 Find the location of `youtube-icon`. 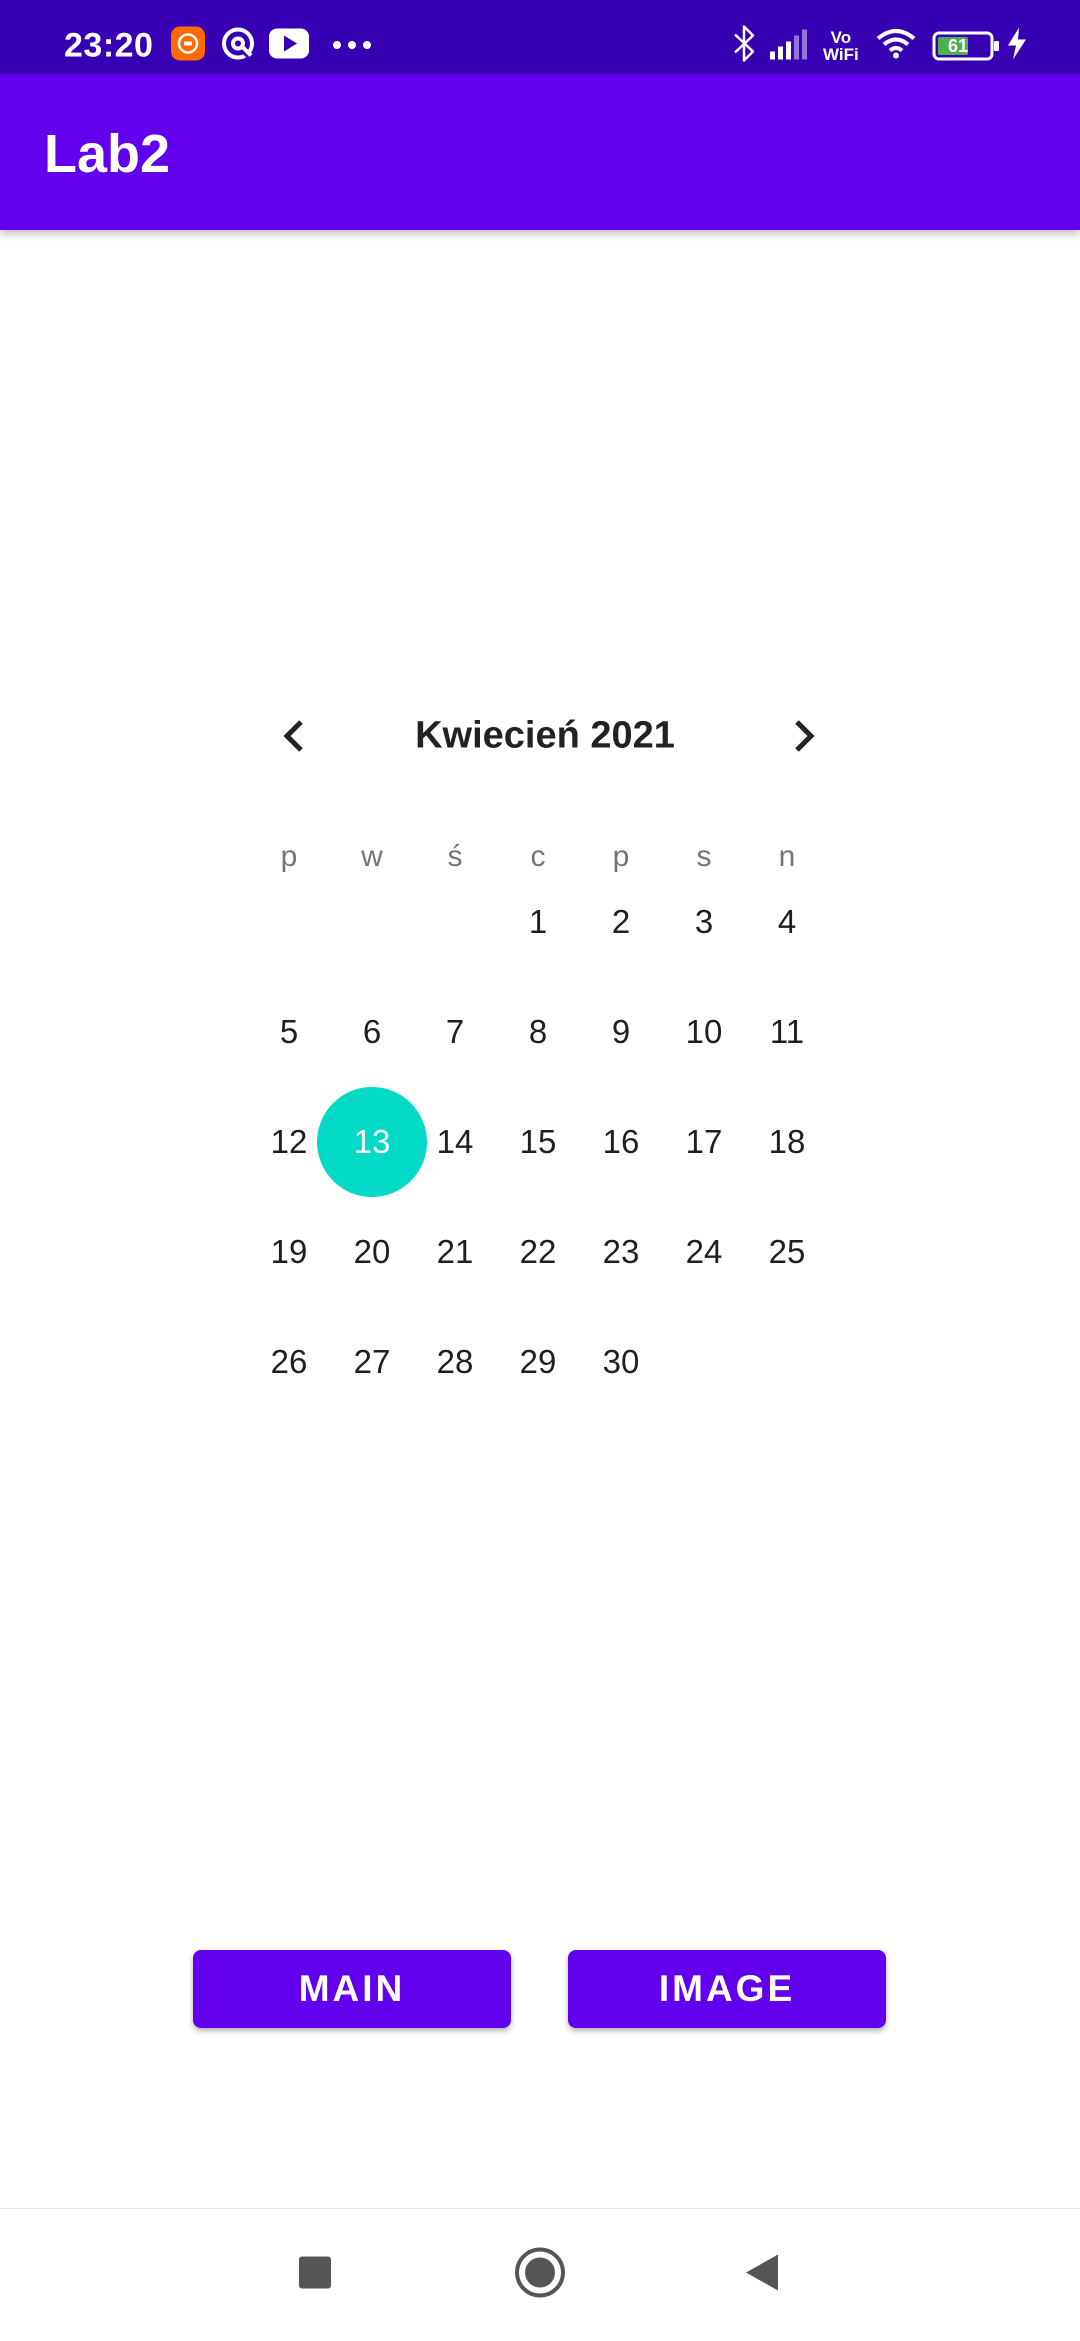

youtube-icon is located at coordinates (289, 46).